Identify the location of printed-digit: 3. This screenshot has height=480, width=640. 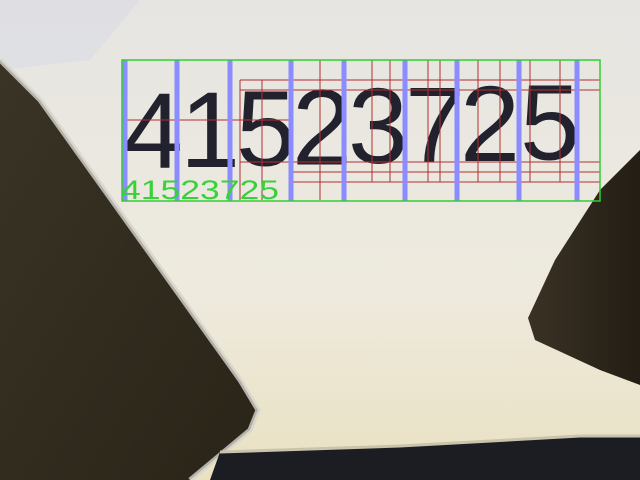
(378, 125).